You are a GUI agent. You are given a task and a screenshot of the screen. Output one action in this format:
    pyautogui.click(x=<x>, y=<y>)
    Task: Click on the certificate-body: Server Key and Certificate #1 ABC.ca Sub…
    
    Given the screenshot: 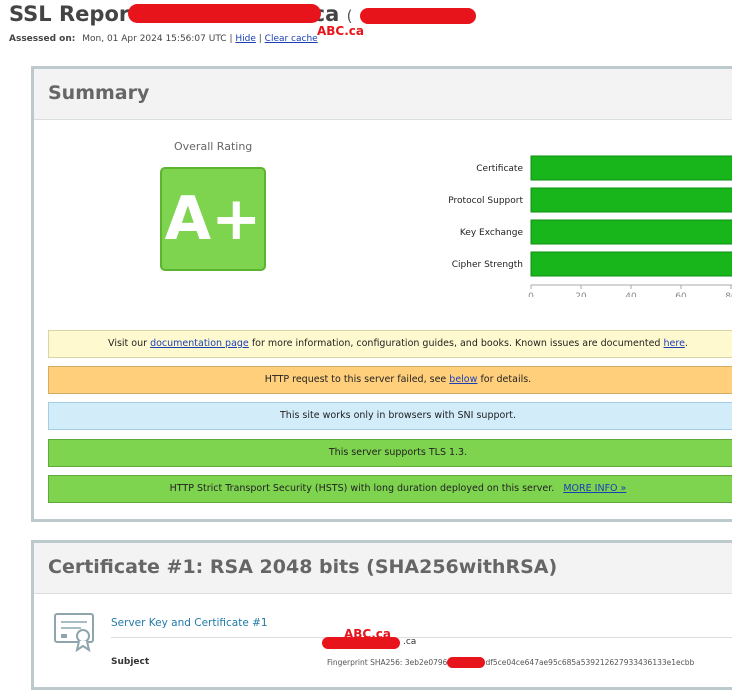 What is the action you would take?
    pyautogui.click(x=383, y=641)
    